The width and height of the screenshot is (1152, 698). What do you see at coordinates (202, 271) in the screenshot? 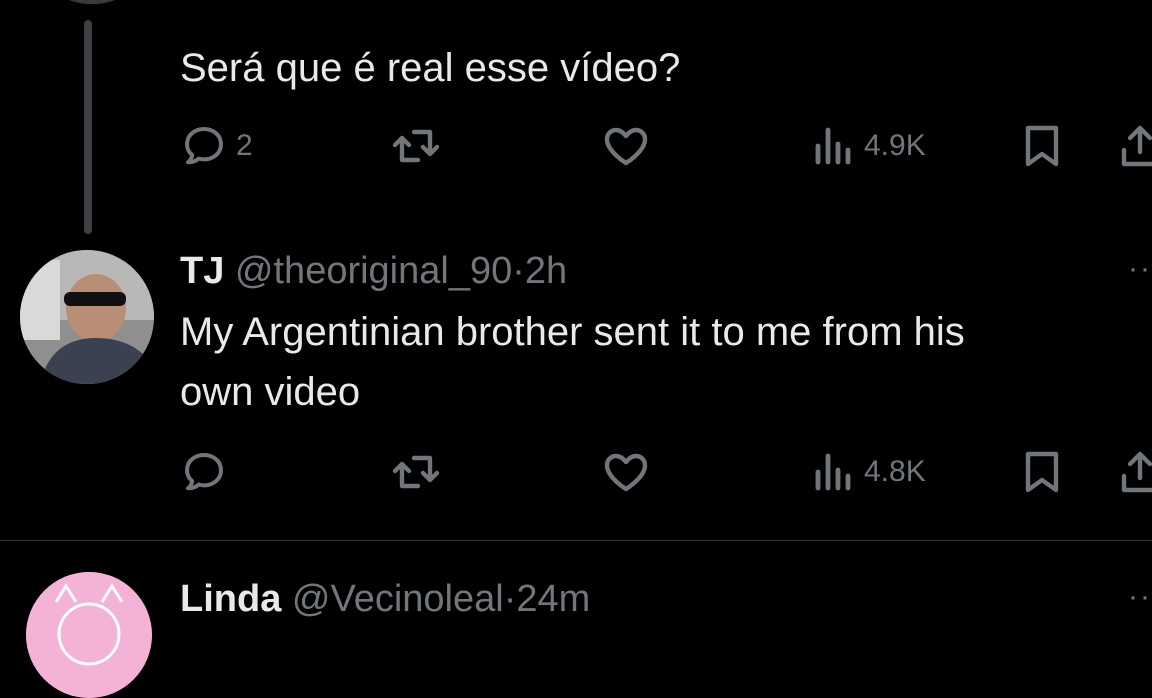
I see `display-name: TJ` at bounding box center [202, 271].